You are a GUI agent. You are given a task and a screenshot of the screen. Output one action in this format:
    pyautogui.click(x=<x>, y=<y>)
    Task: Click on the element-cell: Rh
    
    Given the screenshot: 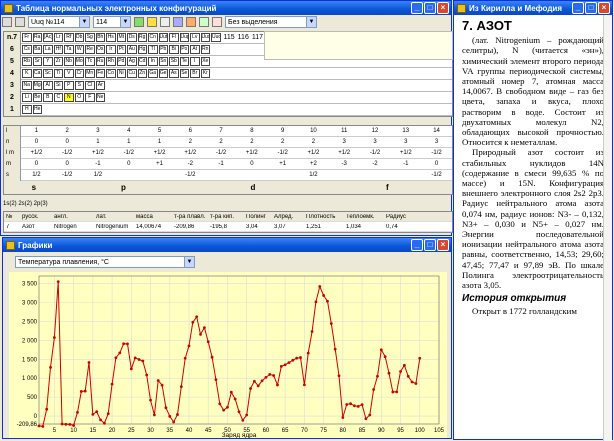 What is the action you would take?
    pyautogui.click(x=111, y=61)
    